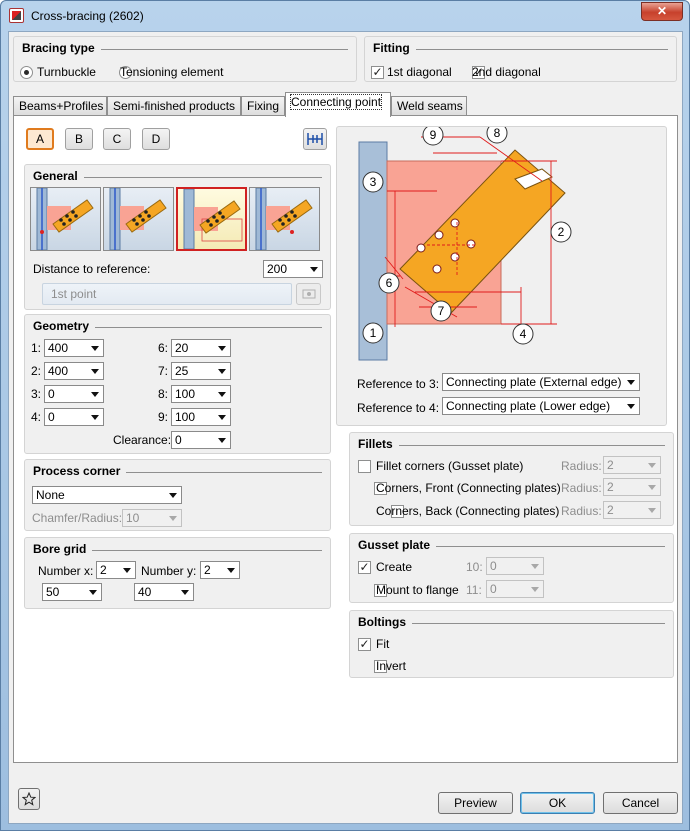 This screenshot has height=831, width=690. I want to click on dimension-toggle-button, so click(315, 139).